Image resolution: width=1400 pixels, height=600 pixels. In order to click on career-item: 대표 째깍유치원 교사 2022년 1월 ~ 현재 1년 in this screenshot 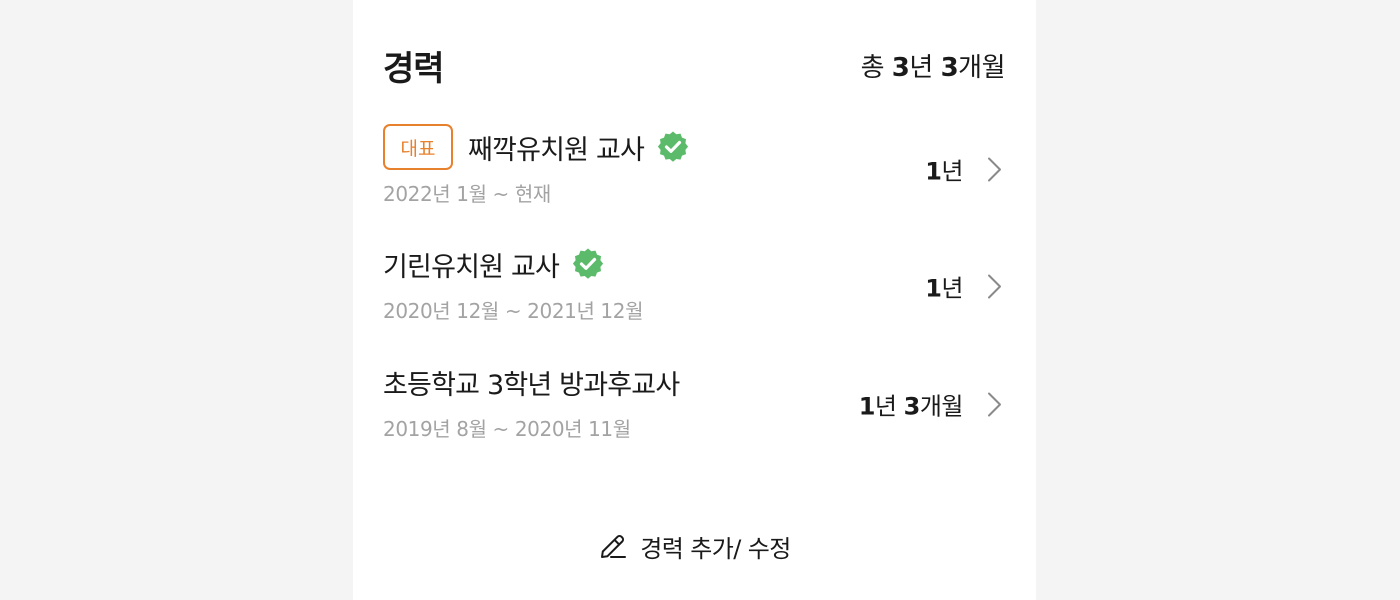, I will do `click(694, 169)`.